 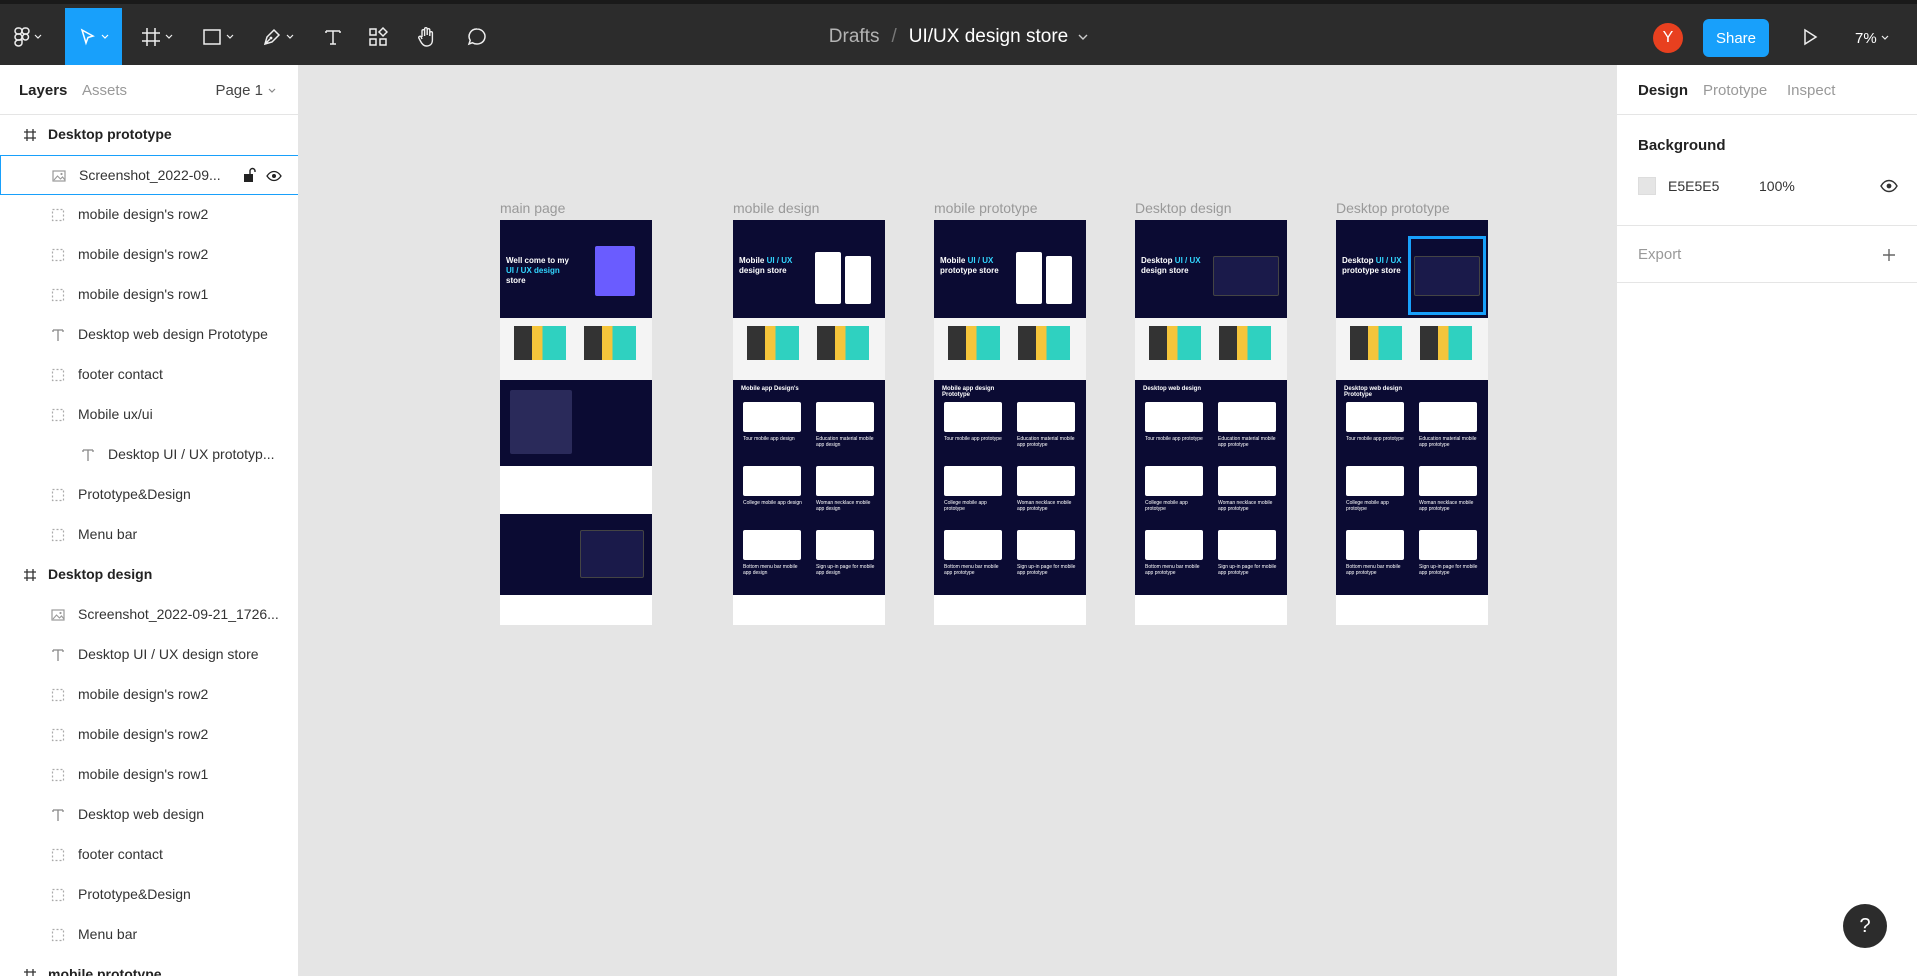 What do you see at coordinates (1010, 610) in the screenshot?
I see `frame-footer` at bounding box center [1010, 610].